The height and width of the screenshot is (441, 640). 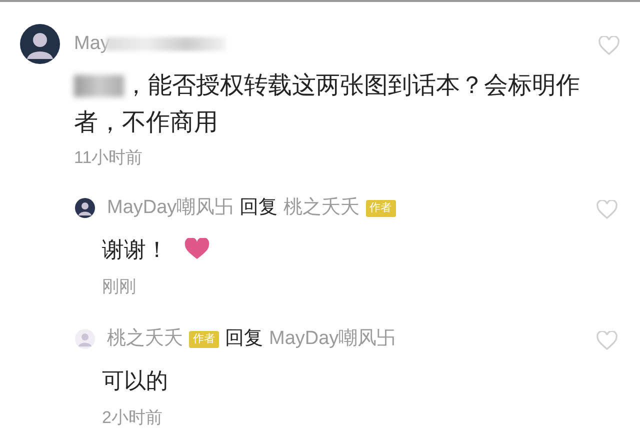 What do you see at coordinates (327, 104) in the screenshot?
I see `comment-text: ，能否授权转载这两张图到话本？会标明作者，不作商用` at bounding box center [327, 104].